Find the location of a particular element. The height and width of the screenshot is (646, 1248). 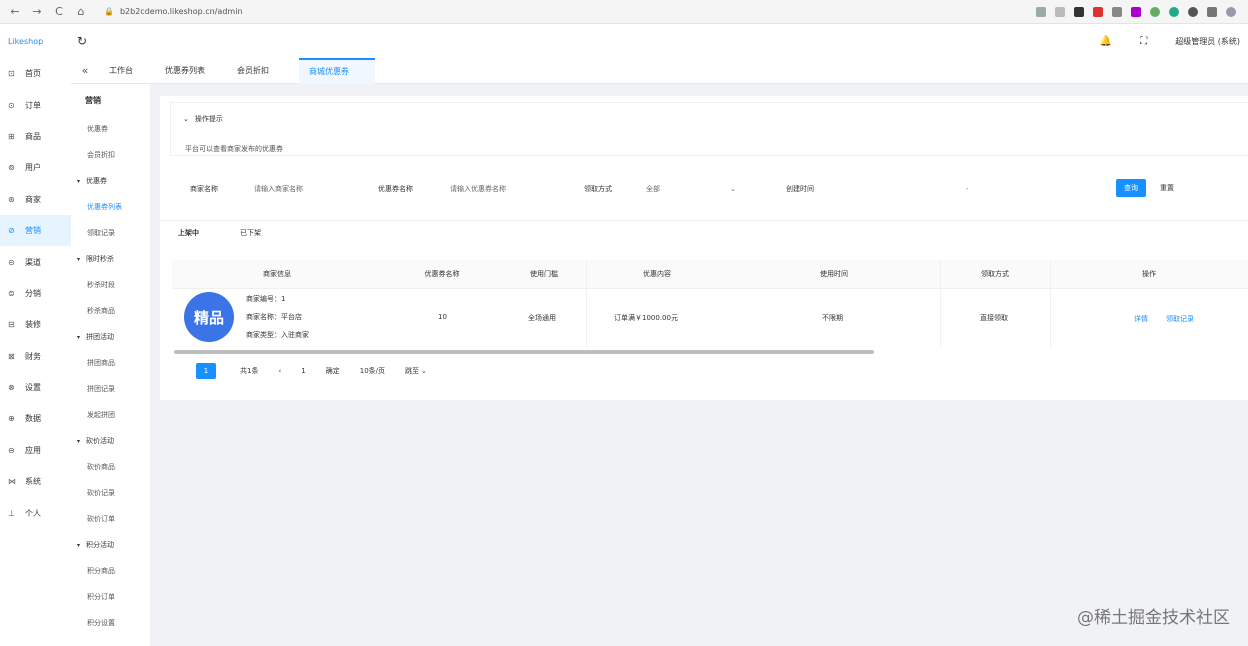

subnav-item: 砍价商品 is located at coordinates (110, 467).